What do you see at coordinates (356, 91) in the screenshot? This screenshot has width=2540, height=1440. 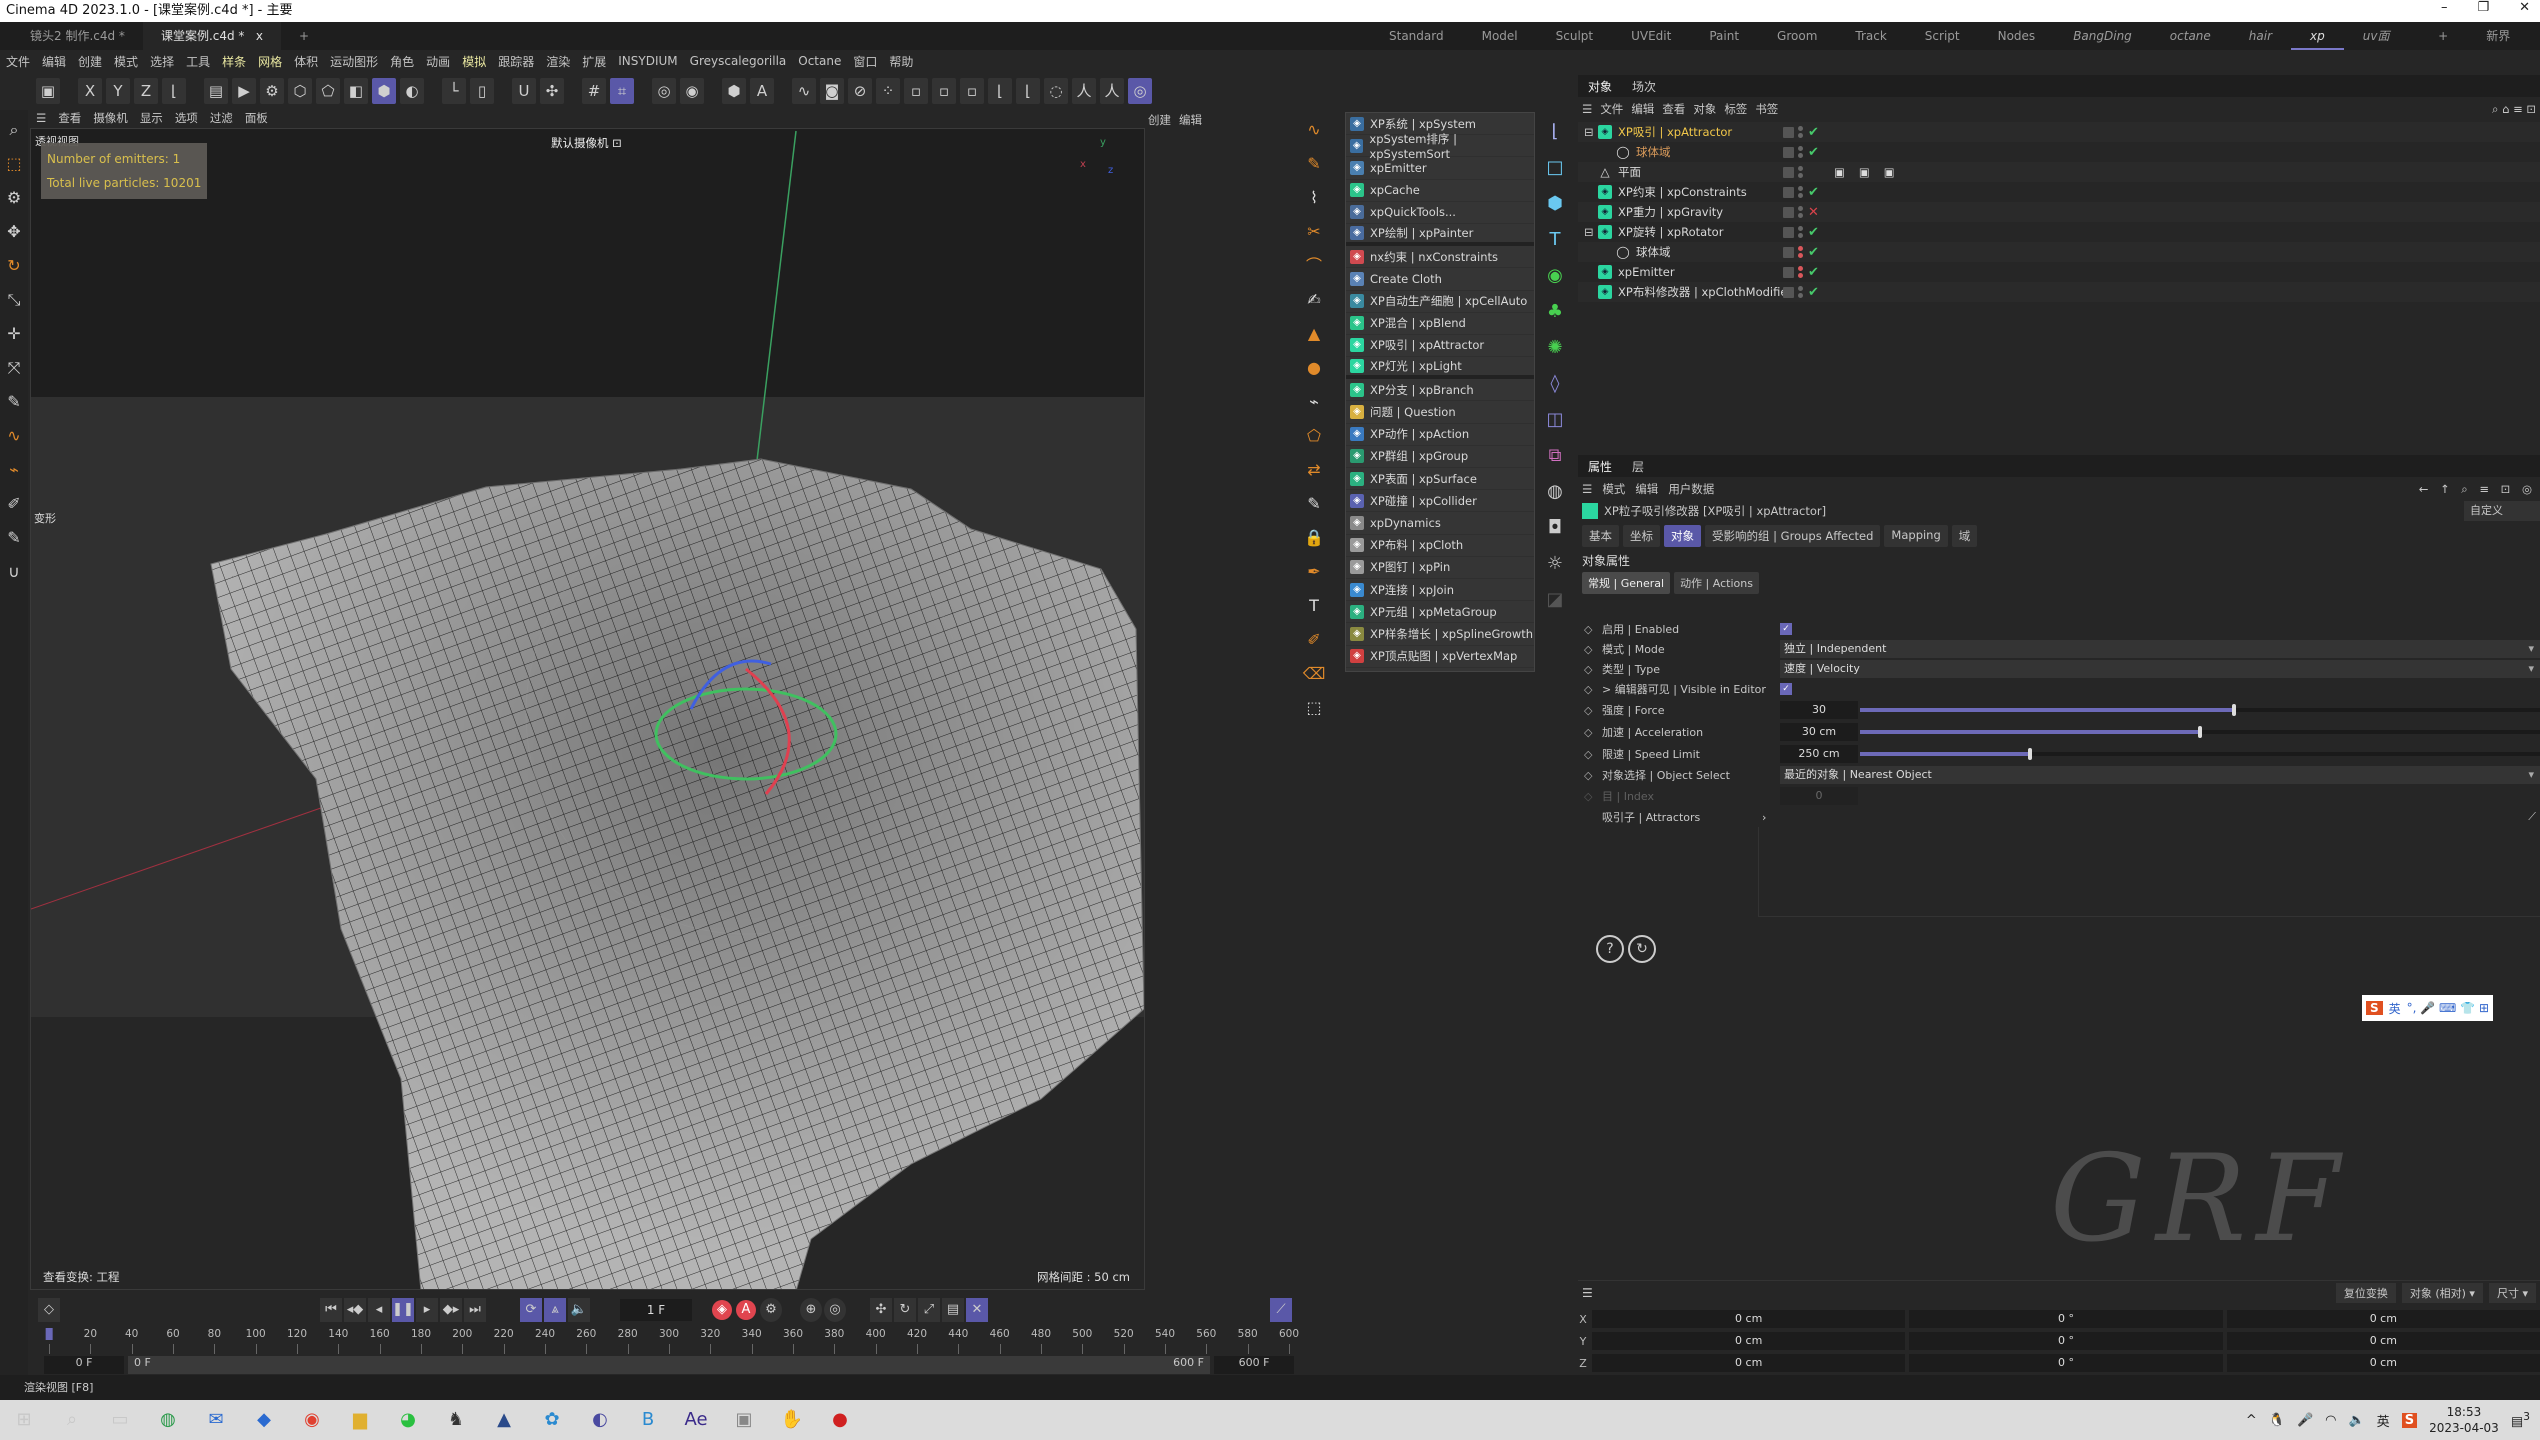 I see `polygons-mode-icon: ◧` at bounding box center [356, 91].